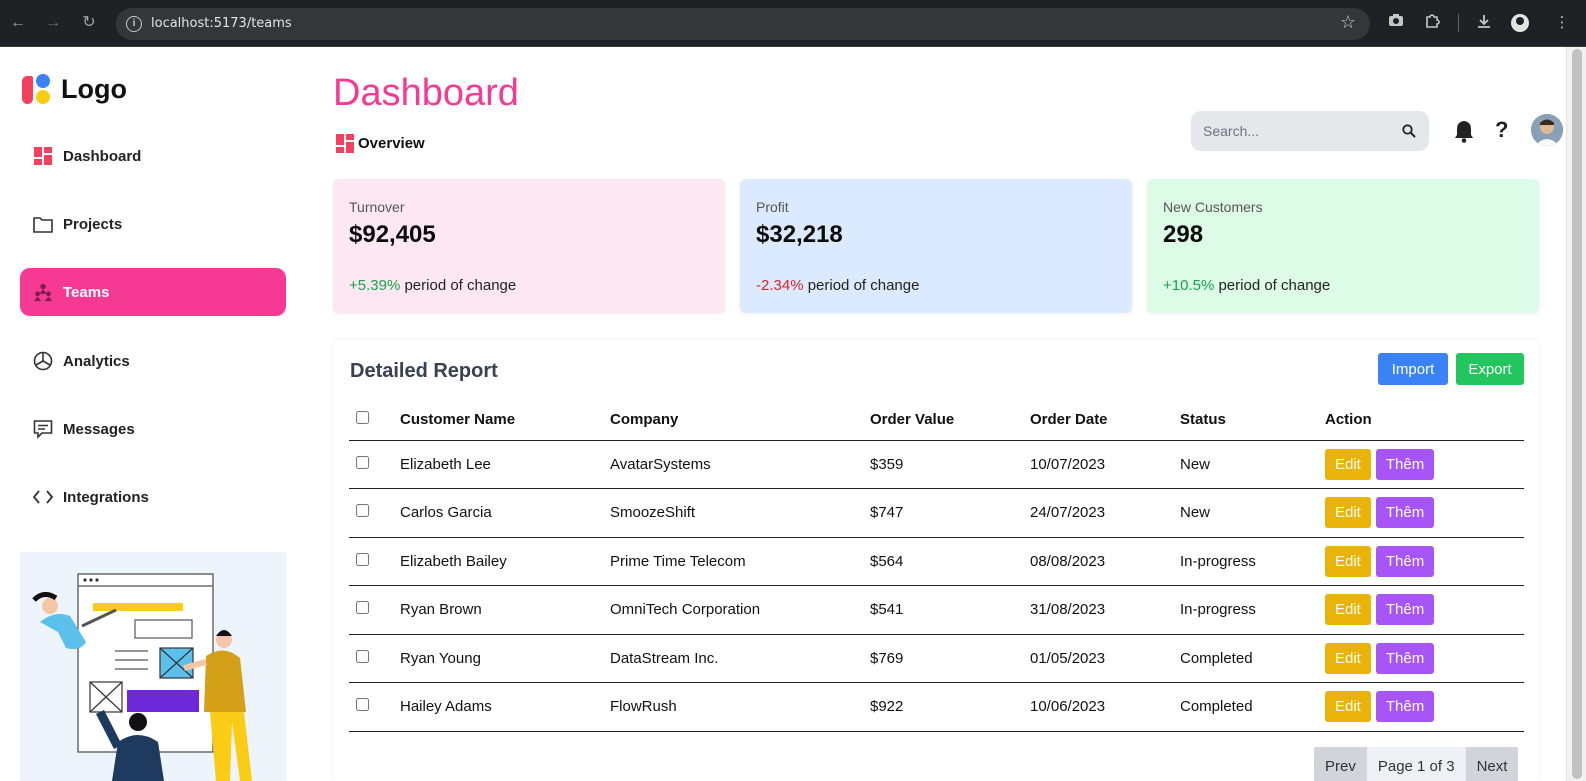 The width and height of the screenshot is (1586, 781). I want to click on download-icon, so click(1484, 23).